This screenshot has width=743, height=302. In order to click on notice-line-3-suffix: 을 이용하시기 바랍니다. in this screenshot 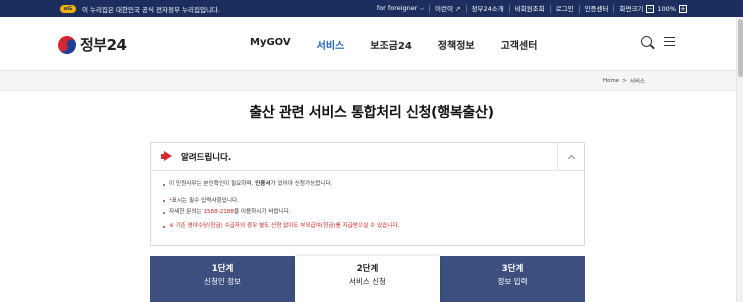, I will do `click(262, 212)`.